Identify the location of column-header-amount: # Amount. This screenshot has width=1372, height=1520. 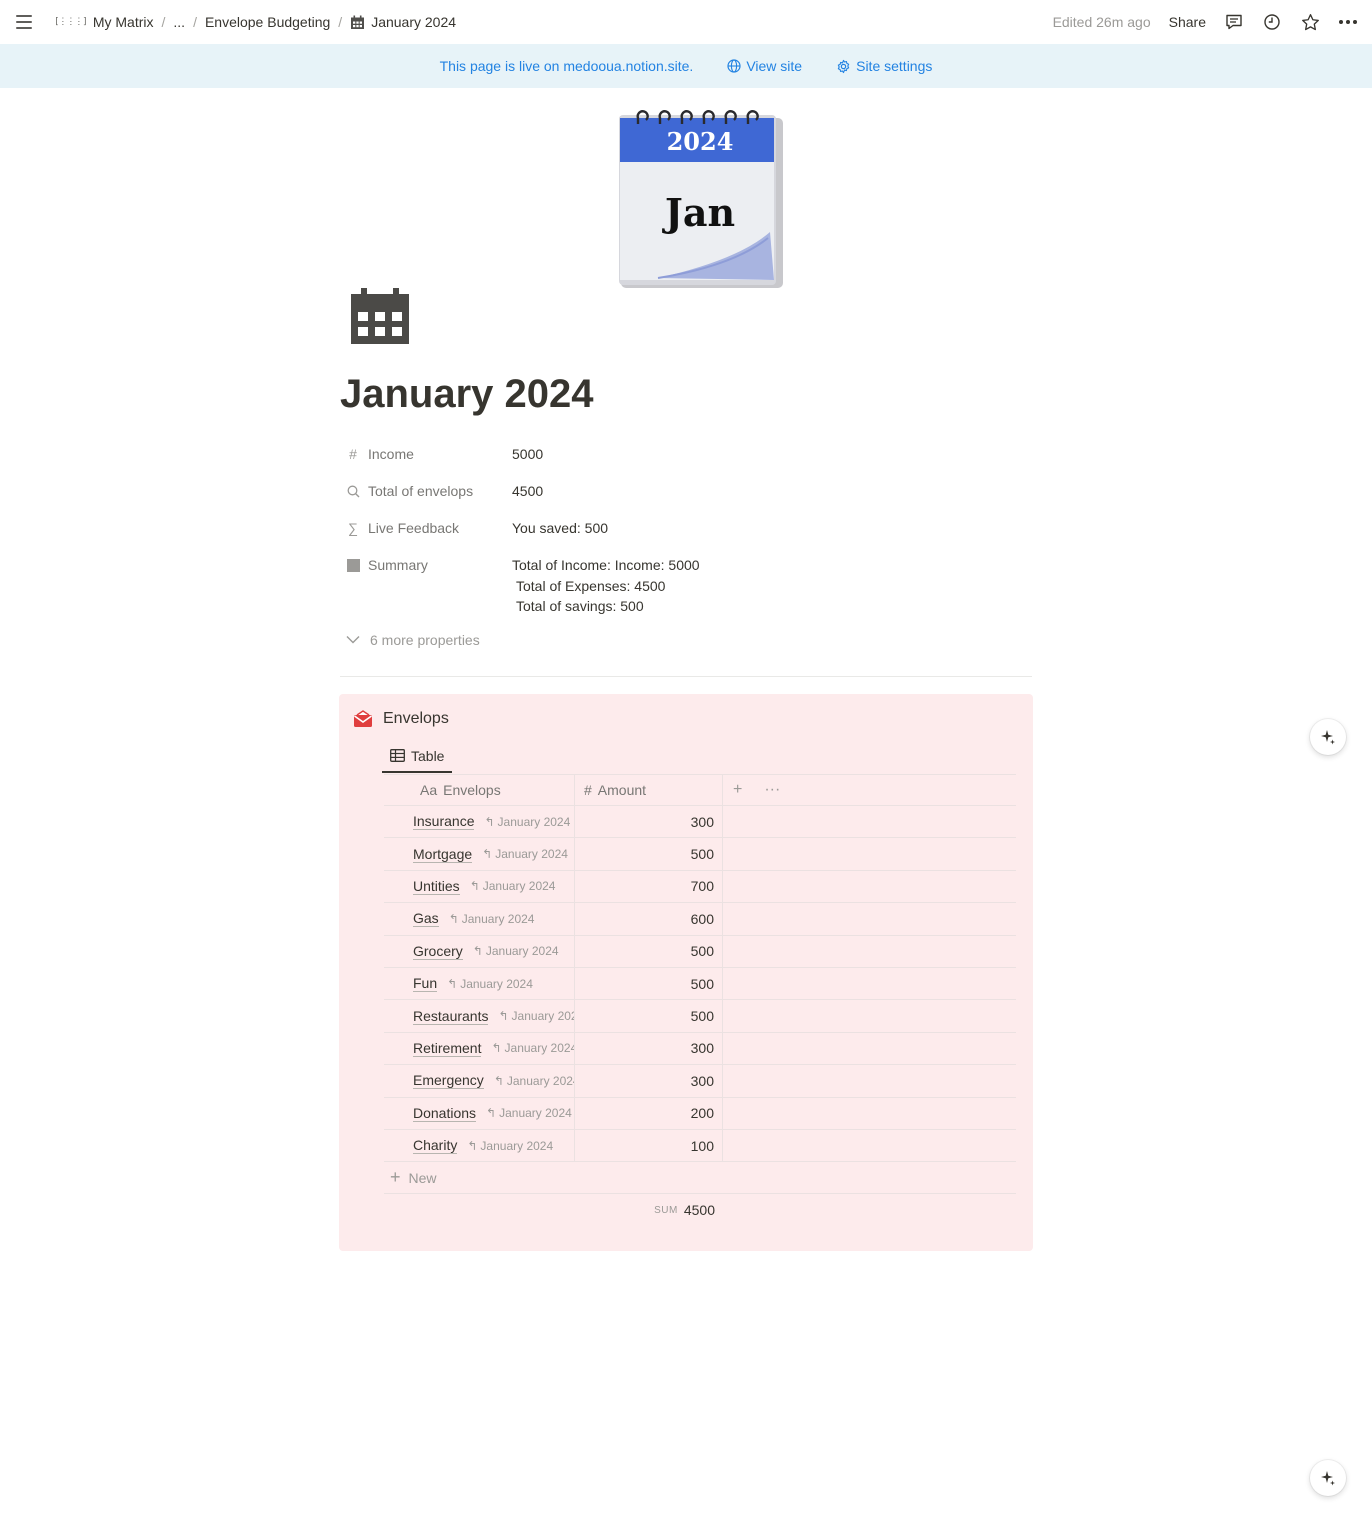
(649, 790).